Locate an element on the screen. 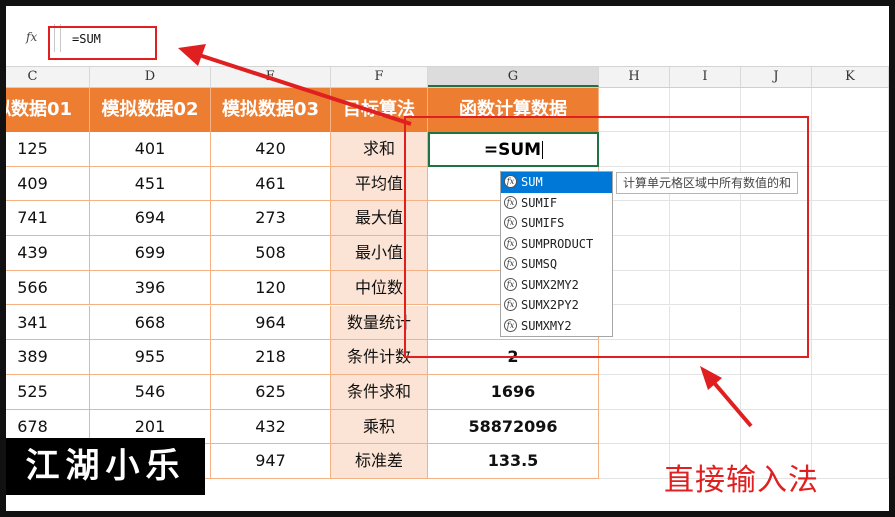 The image size is (895, 517). watermark-logo: 江湖小乐 is located at coordinates (105, 466).